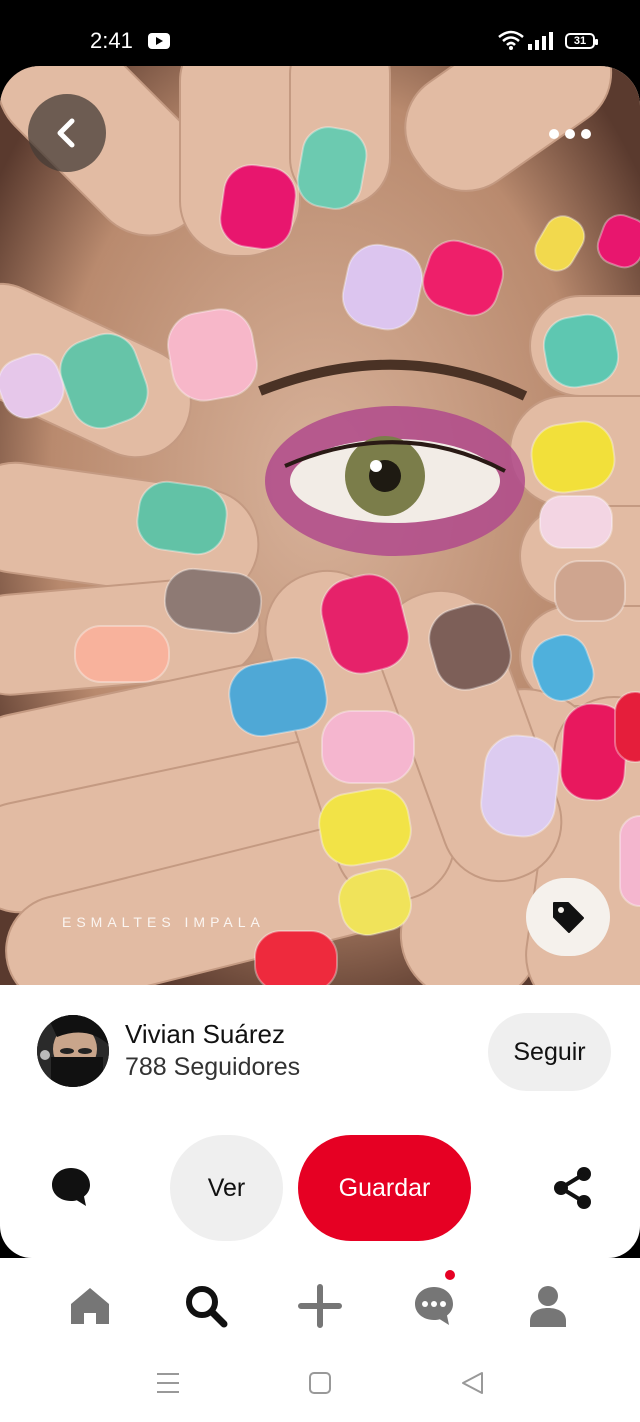  I want to click on nav-messages, so click(434, 1306).